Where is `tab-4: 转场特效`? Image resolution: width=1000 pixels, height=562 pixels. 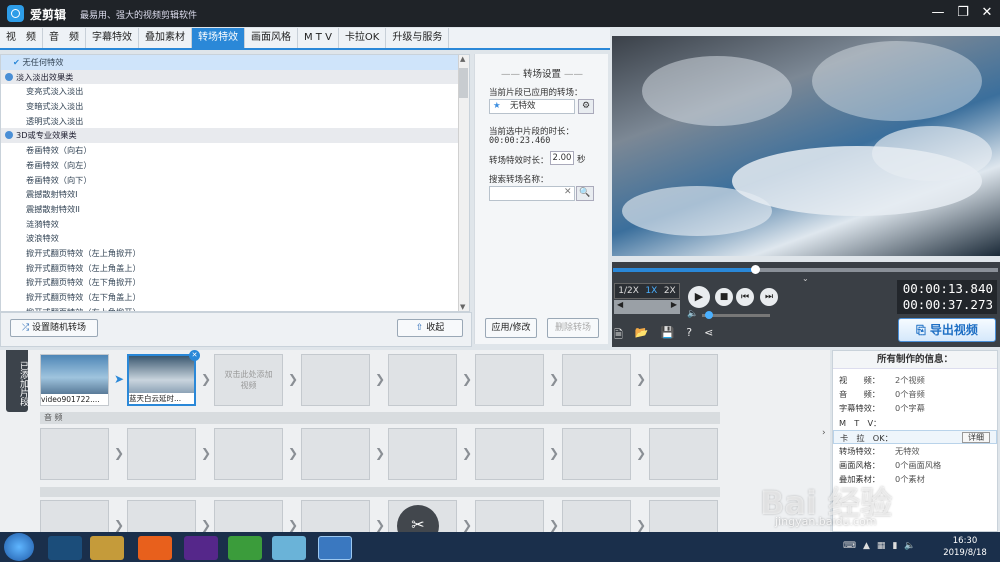
tab-4: 转场特效 is located at coordinates (218, 38).